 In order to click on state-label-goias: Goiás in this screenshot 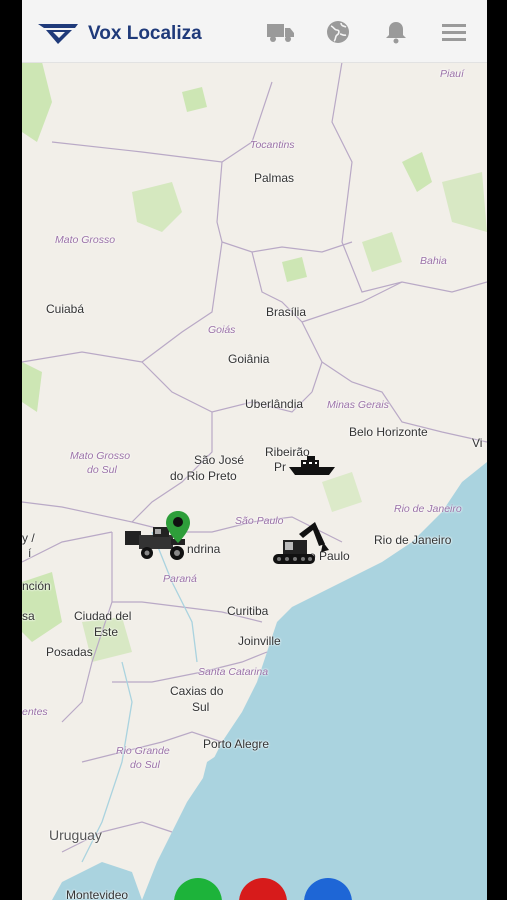, I will do `click(222, 330)`.